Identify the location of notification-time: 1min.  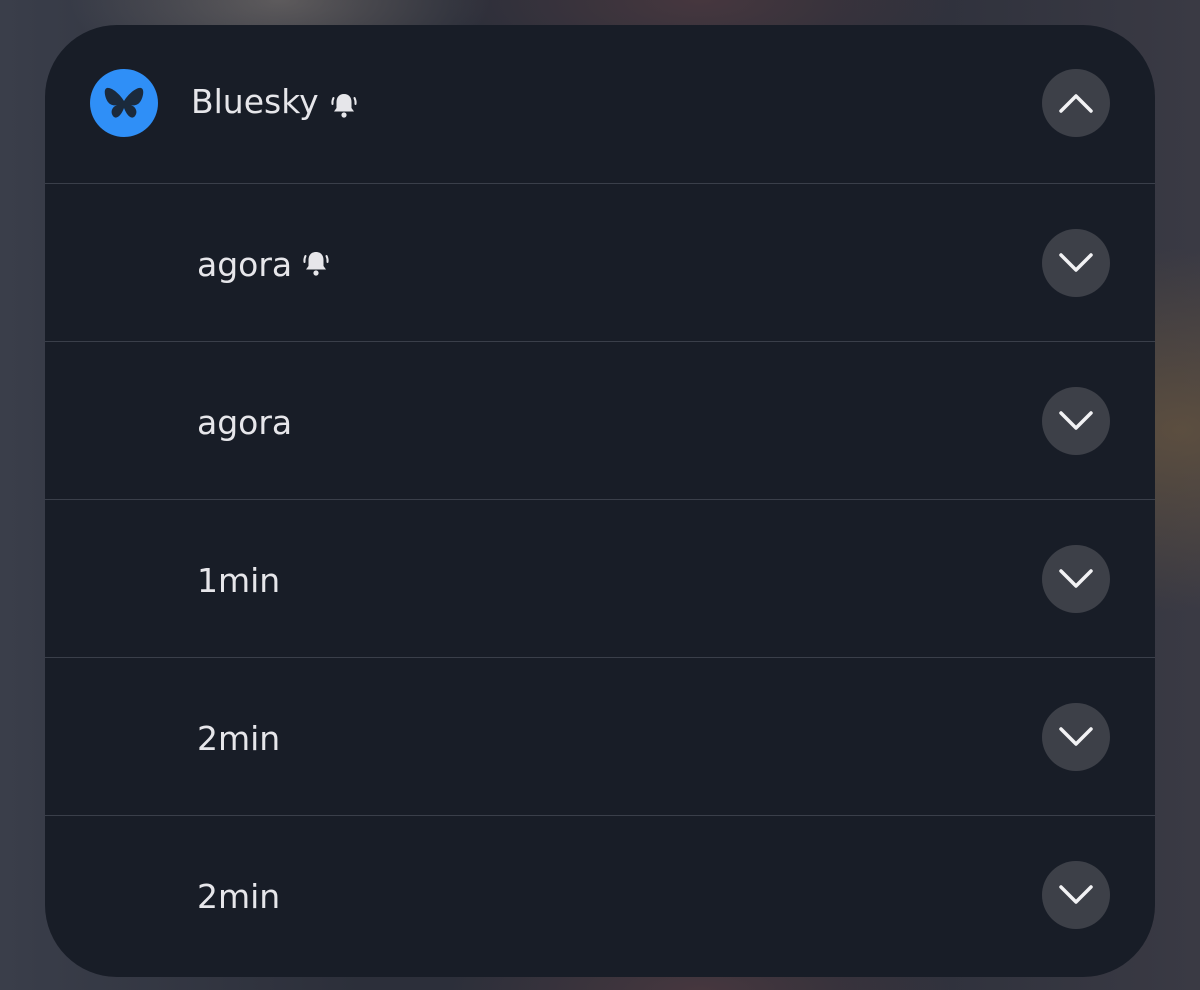
(239, 580).